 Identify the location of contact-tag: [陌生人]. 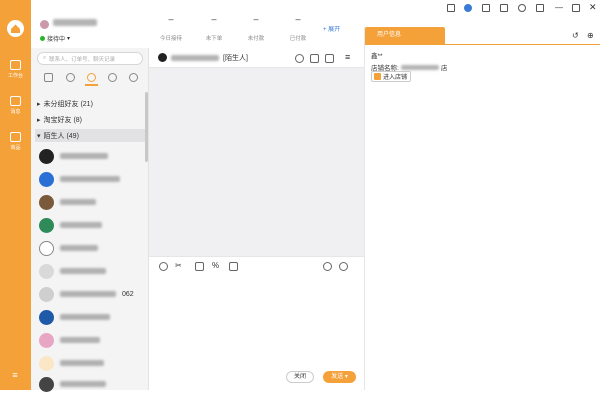
(235, 58).